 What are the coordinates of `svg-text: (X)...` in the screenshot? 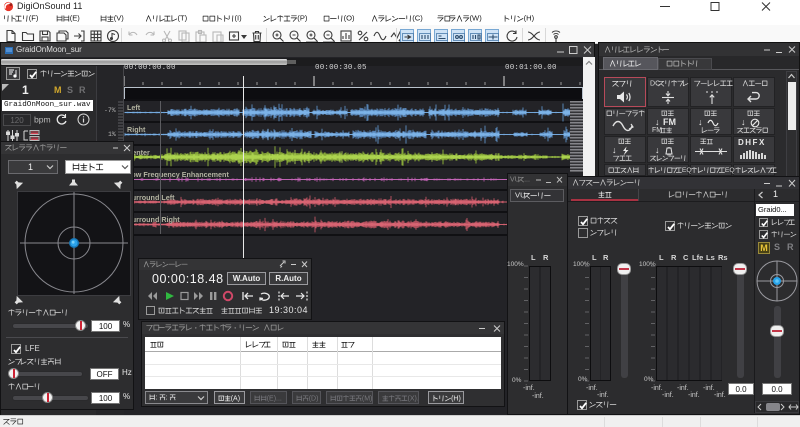 It's located at (414, 398).